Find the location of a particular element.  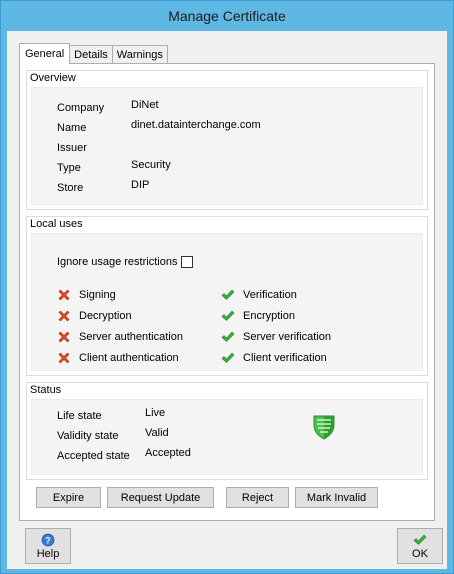

request-update-button: Request Update is located at coordinates (160, 497).